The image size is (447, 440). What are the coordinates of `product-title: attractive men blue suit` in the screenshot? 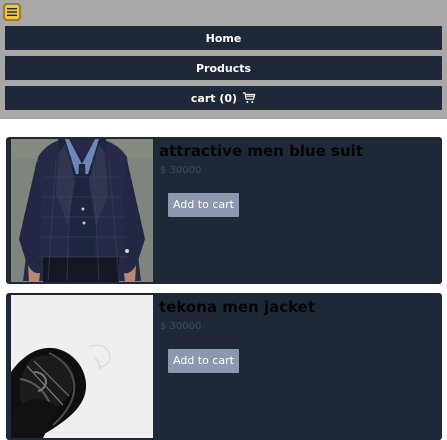 It's located at (261, 151).